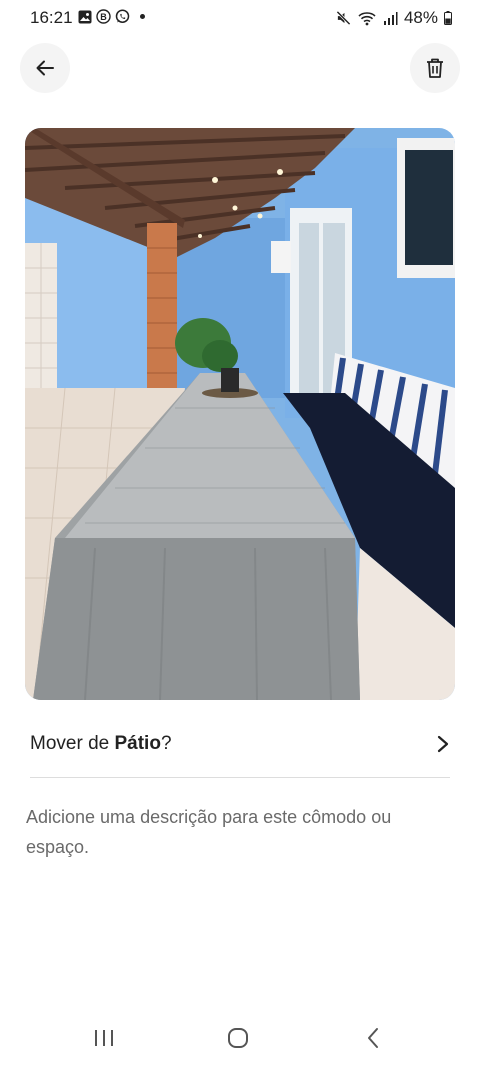  What do you see at coordinates (51, 17) in the screenshot?
I see `status-time: 16:21` at bounding box center [51, 17].